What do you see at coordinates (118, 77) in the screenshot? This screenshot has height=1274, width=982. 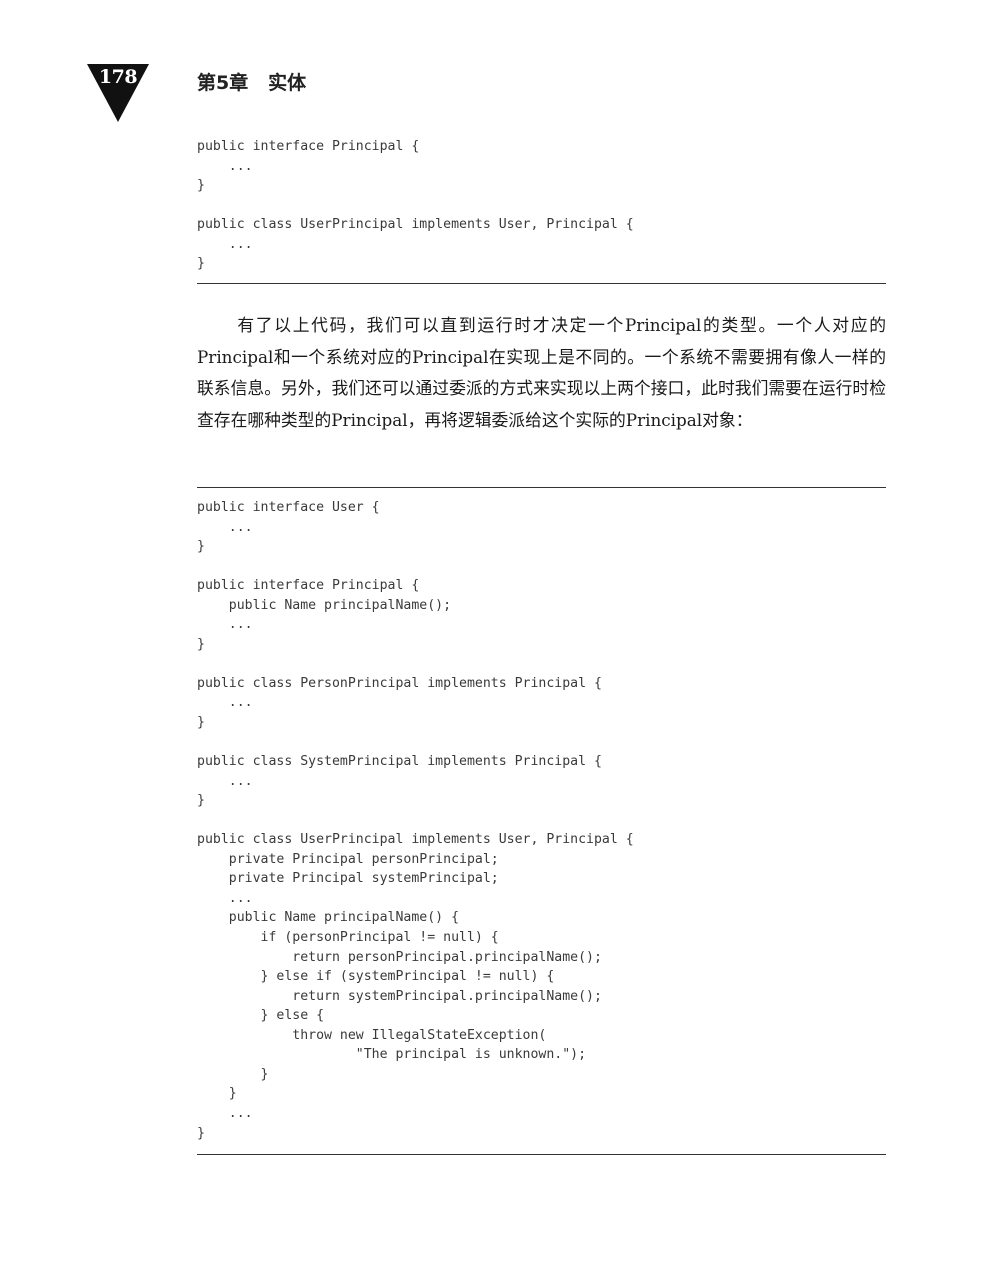 I see `page-number: 178` at bounding box center [118, 77].